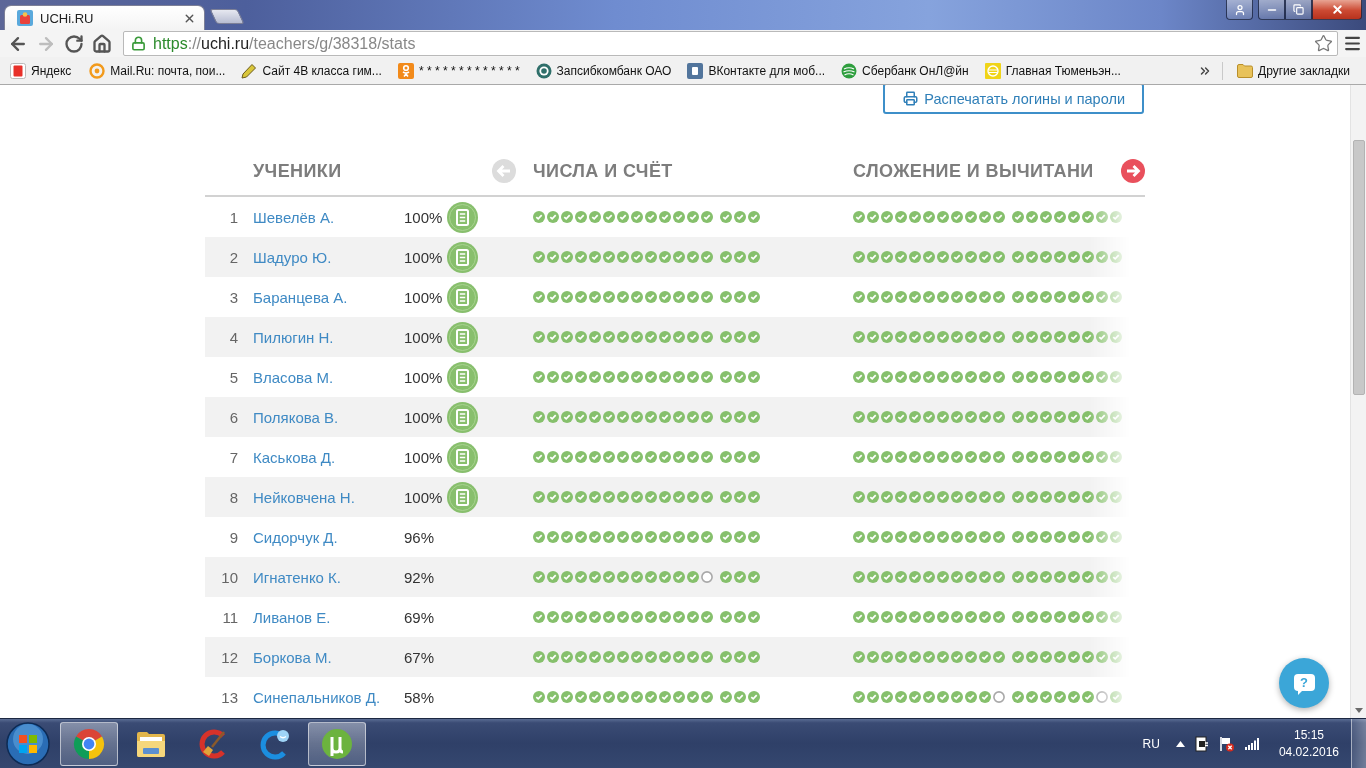  I want to click on folder-icon, so click(1245, 70).